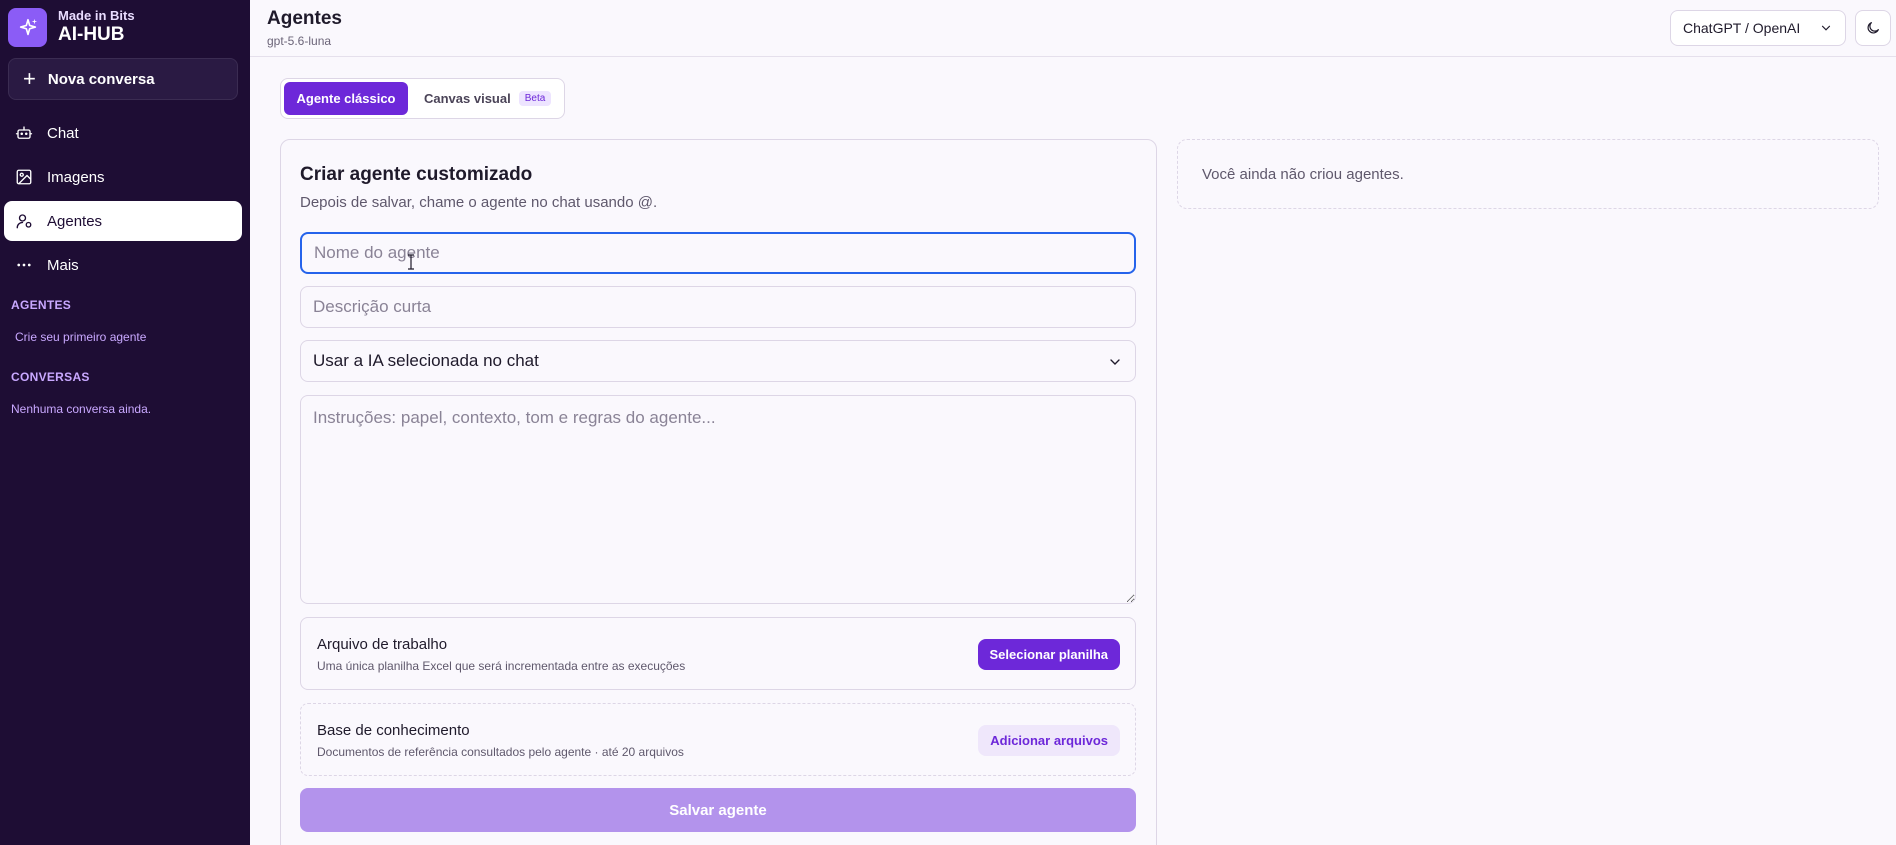 This screenshot has width=1896, height=845. Describe the element at coordinates (50, 377) in the screenshot. I see `conversations-section-title: CONVERSAS` at that location.